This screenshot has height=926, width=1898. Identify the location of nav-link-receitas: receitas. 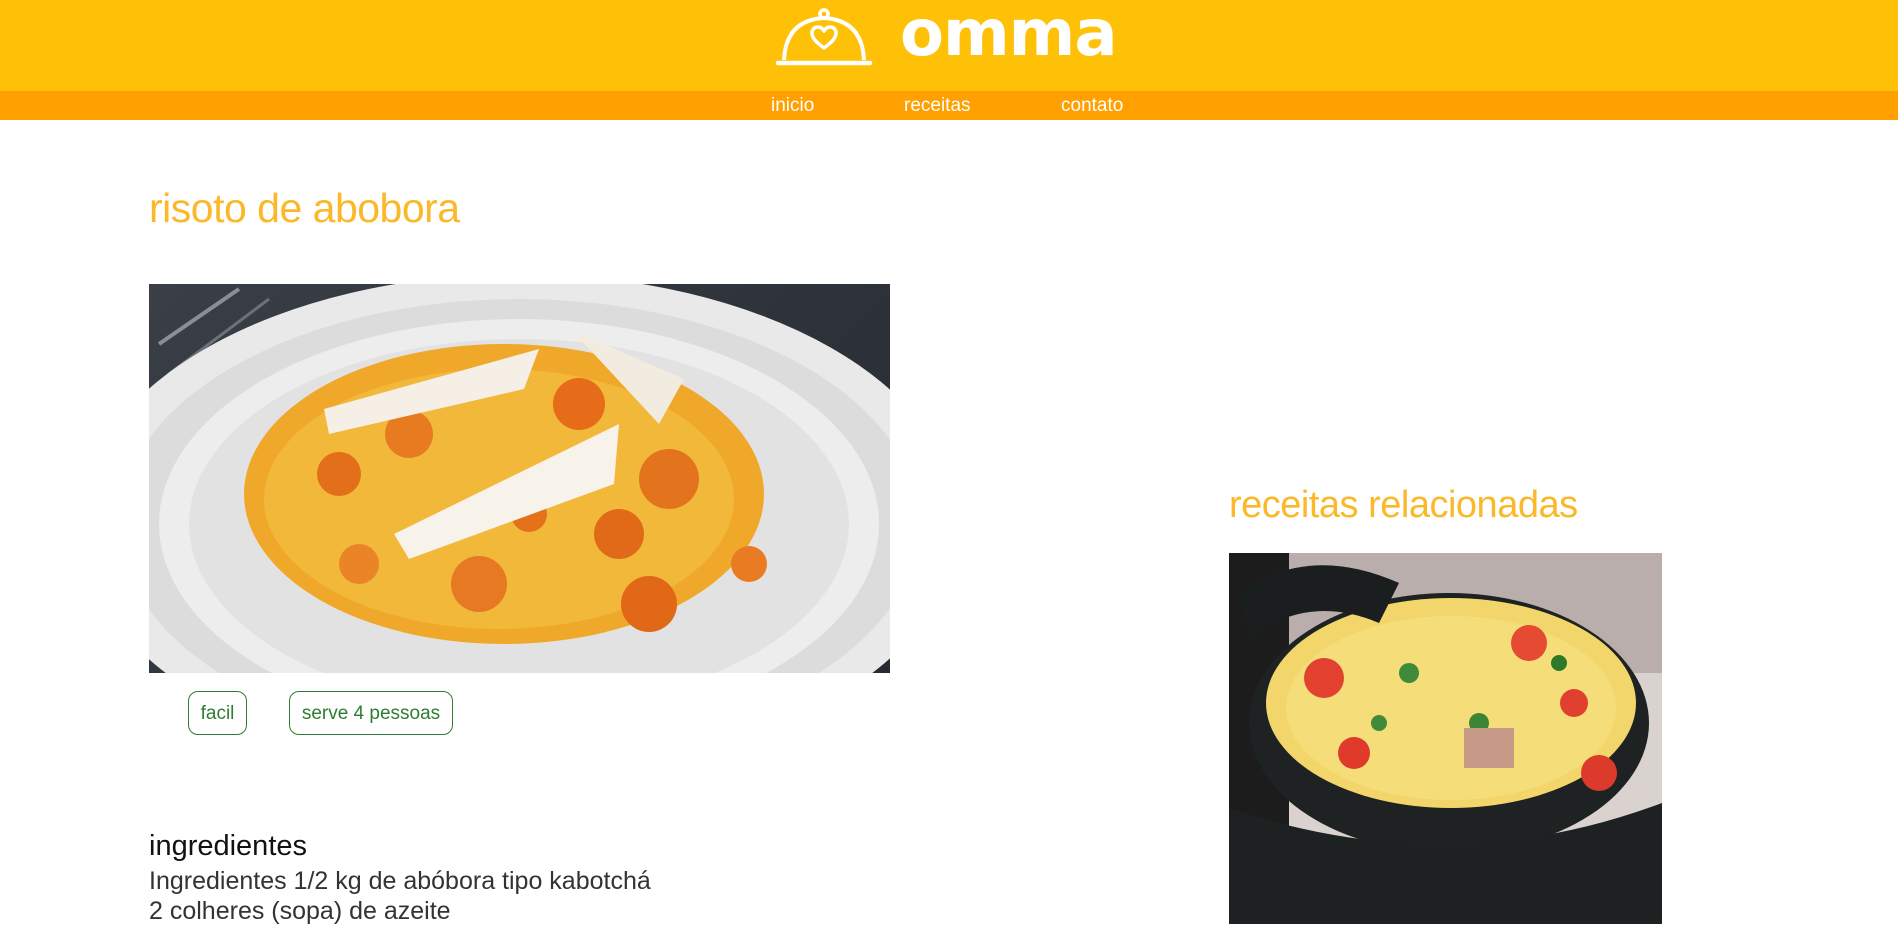
(937, 106).